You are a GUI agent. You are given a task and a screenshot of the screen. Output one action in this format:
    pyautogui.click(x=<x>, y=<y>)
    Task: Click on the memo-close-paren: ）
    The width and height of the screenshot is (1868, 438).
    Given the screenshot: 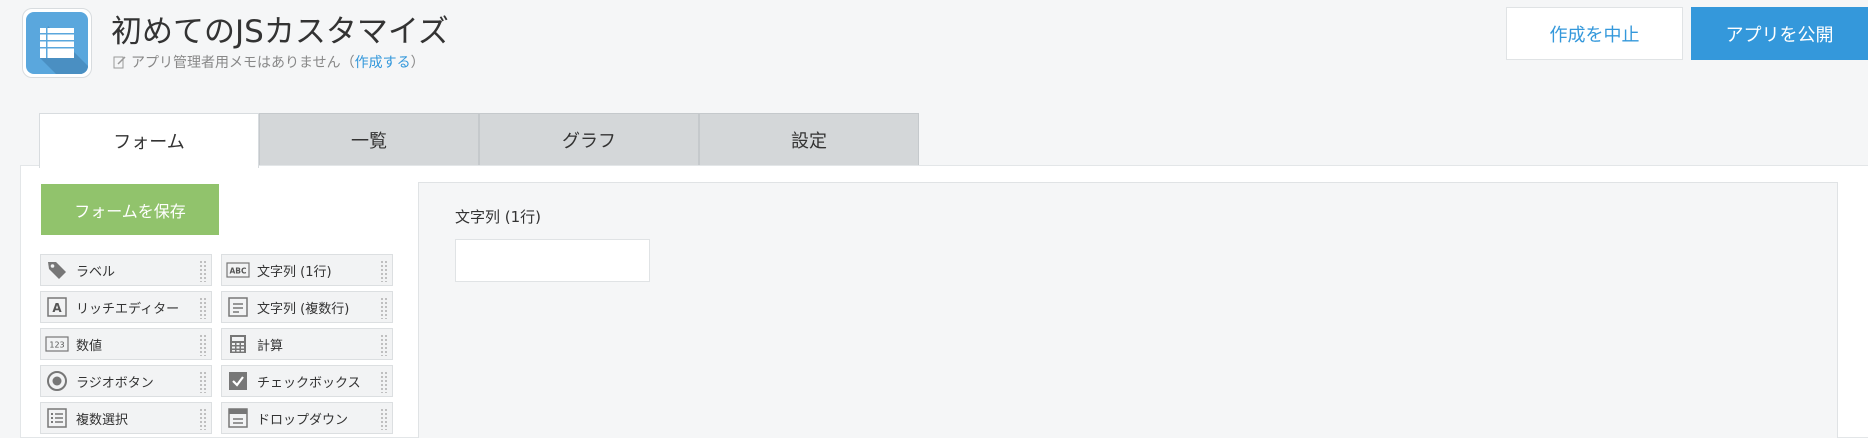 What is the action you would take?
    pyautogui.click(x=417, y=63)
    